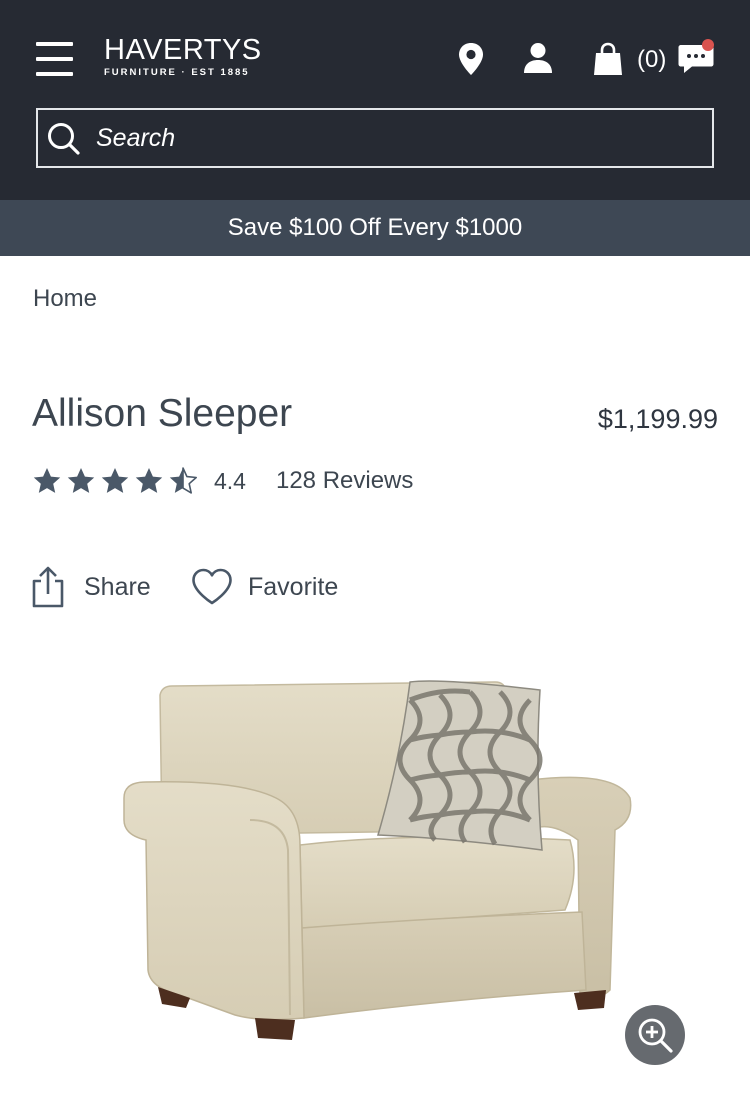  Describe the element at coordinates (657, 419) in the screenshot. I see `product-price: $1,199.99` at that location.